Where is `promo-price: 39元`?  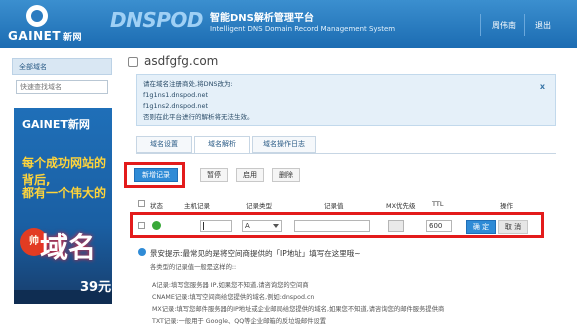 promo-price: 39元 is located at coordinates (96, 287).